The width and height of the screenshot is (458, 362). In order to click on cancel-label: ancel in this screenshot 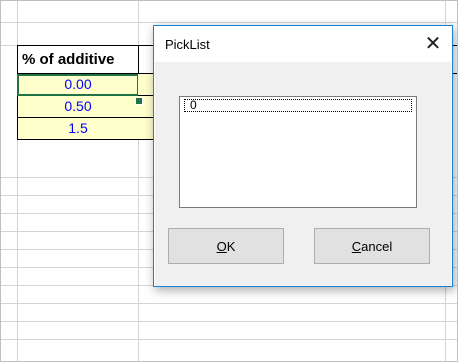, I will do `click(377, 246)`.